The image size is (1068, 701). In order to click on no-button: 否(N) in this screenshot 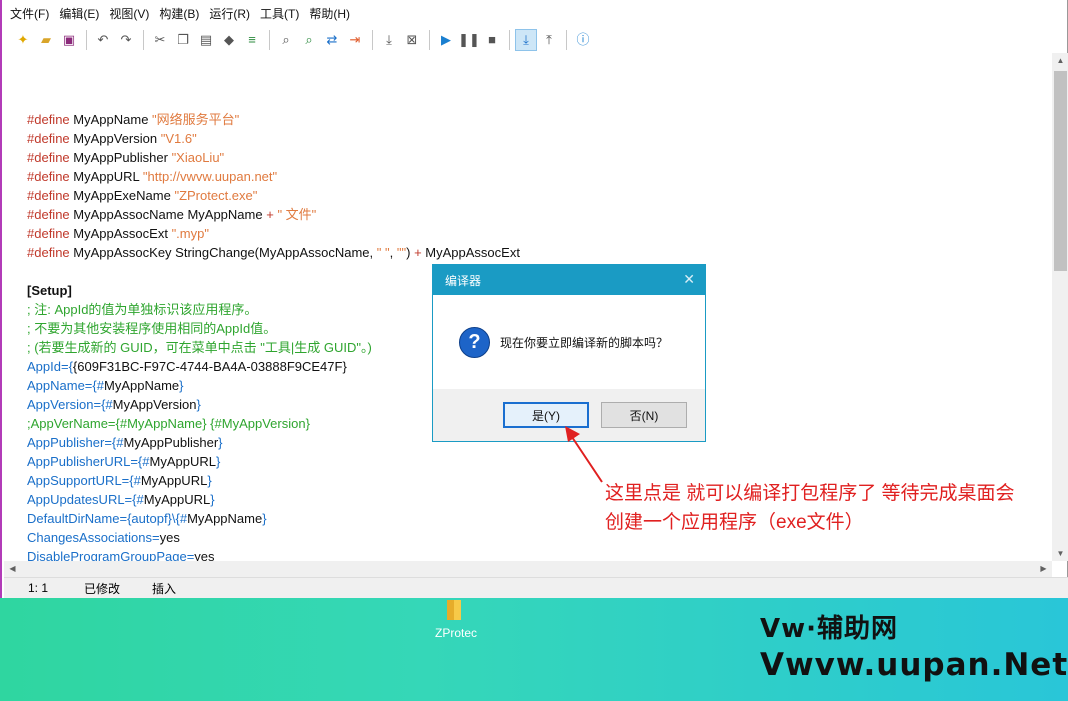, I will do `click(644, 415)`.